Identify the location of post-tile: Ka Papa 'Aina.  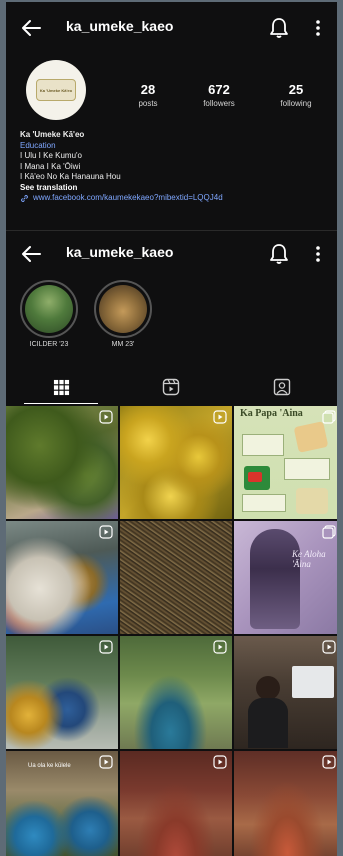
(285, 462).